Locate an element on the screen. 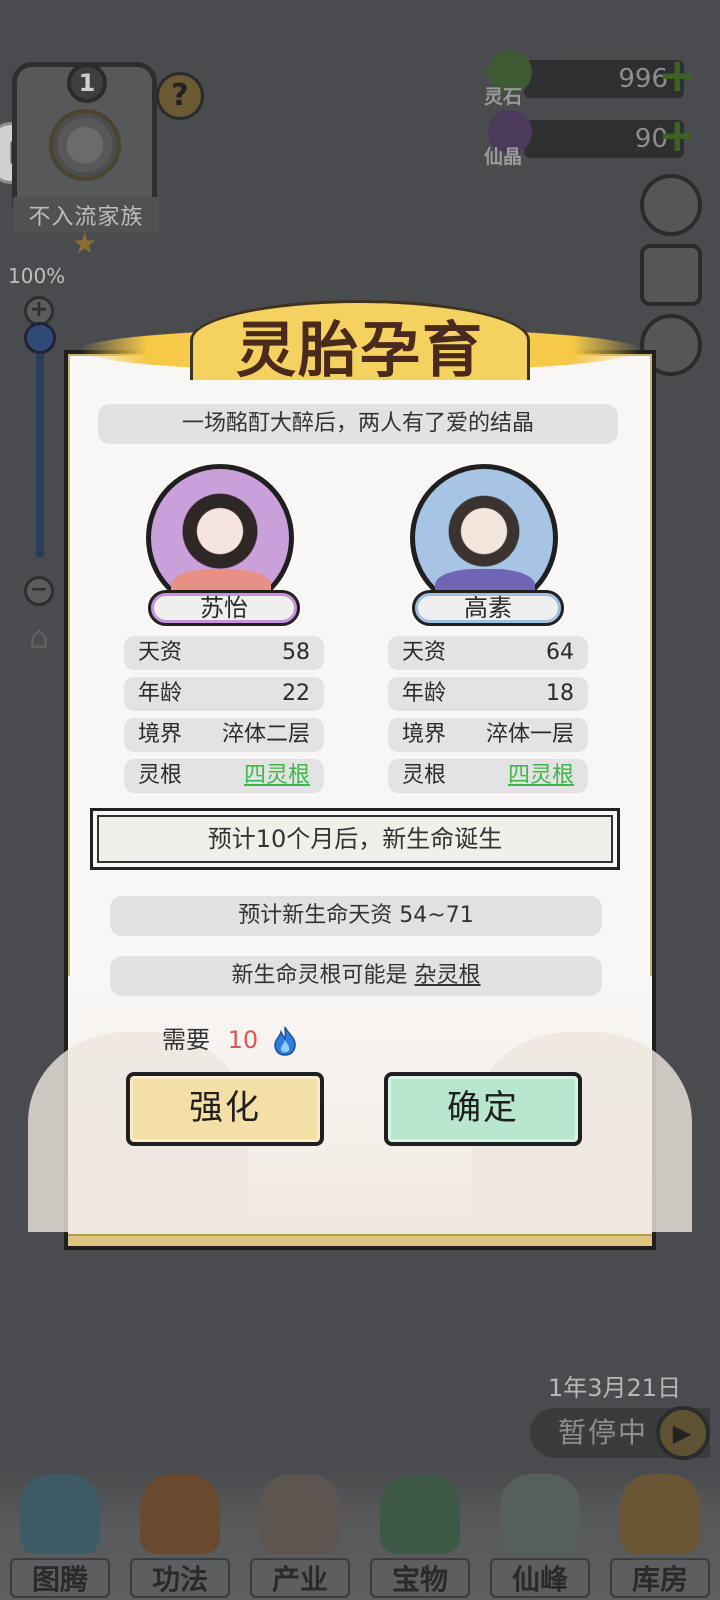  nav-item-storehouse: 库房 is located at coordinates (660, 1535).